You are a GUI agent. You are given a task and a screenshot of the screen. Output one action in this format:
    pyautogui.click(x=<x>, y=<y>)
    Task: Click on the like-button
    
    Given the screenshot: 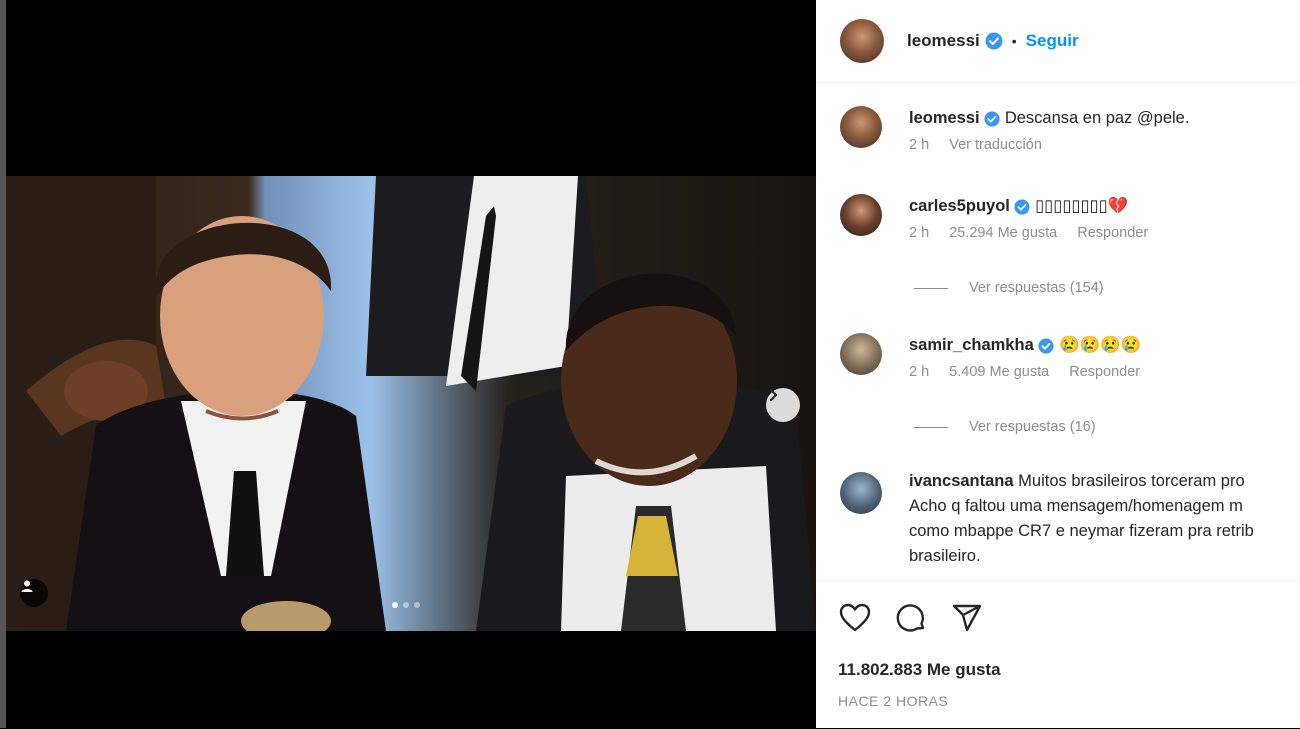 What is the action you would take?
    pyautogui.click(x=855, y=618)
    